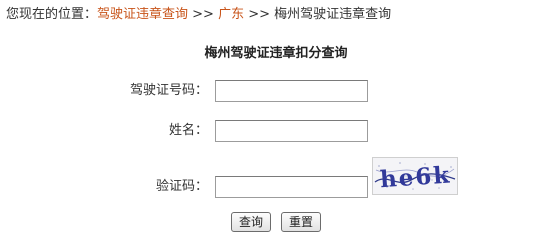 This screenshot has width=552, height=247. I want to click on captcha-label: 验证码：, so click(181, 186).